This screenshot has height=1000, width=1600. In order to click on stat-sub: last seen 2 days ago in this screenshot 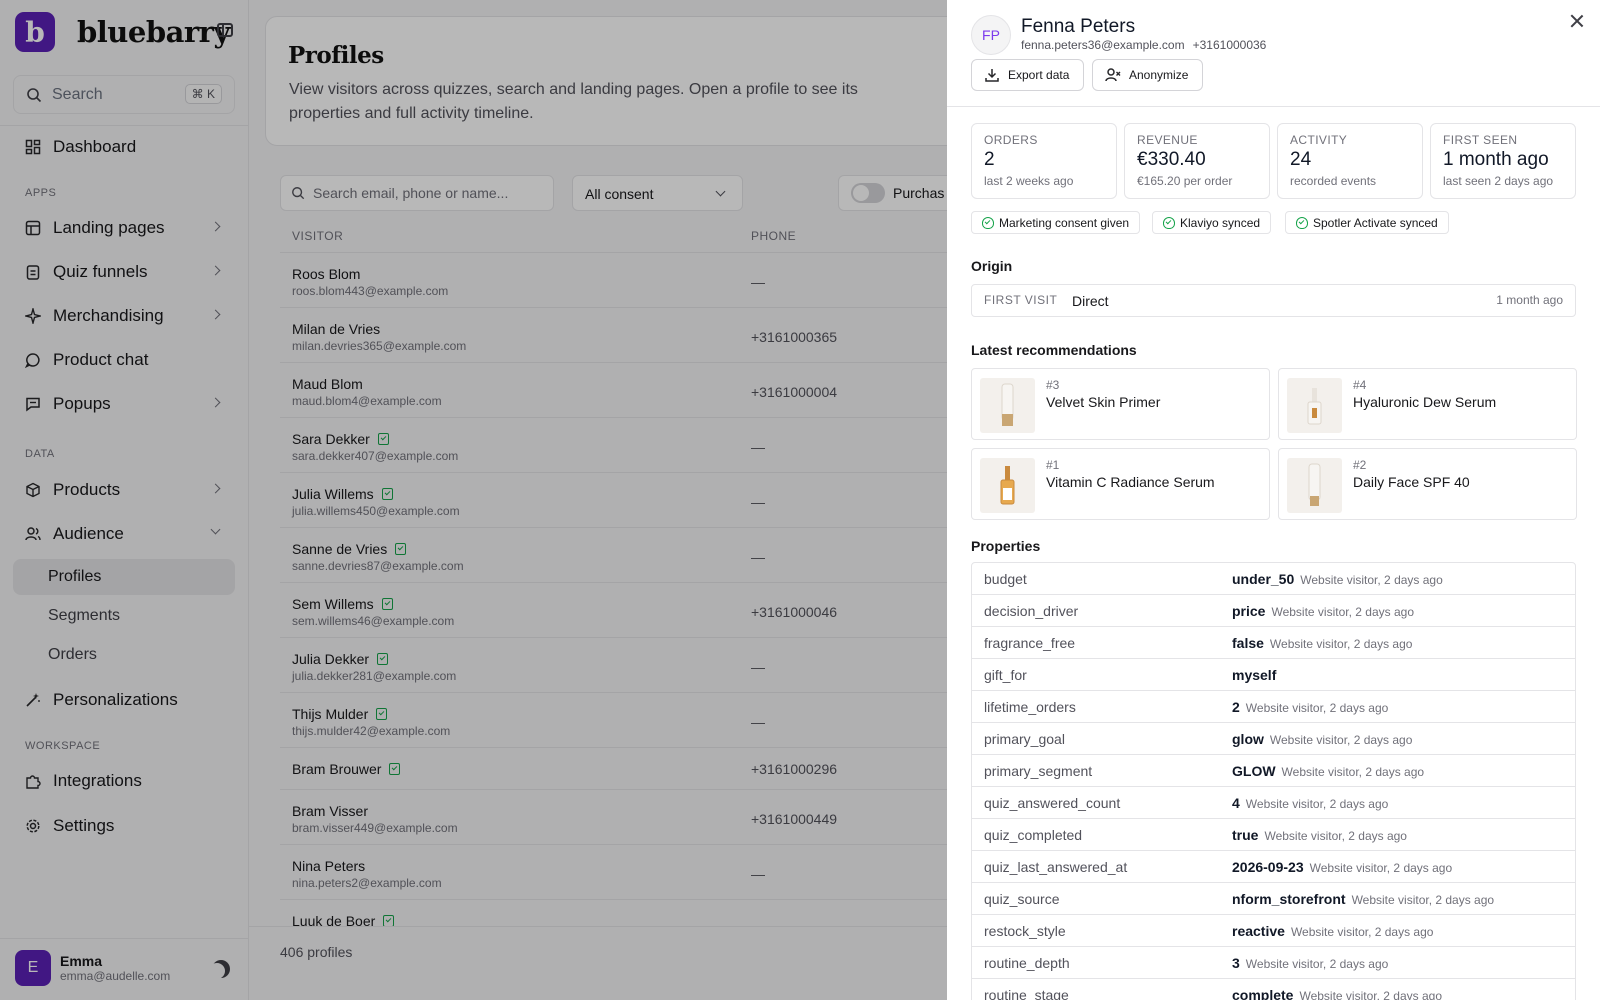, I will do `click(1498, 181)`.